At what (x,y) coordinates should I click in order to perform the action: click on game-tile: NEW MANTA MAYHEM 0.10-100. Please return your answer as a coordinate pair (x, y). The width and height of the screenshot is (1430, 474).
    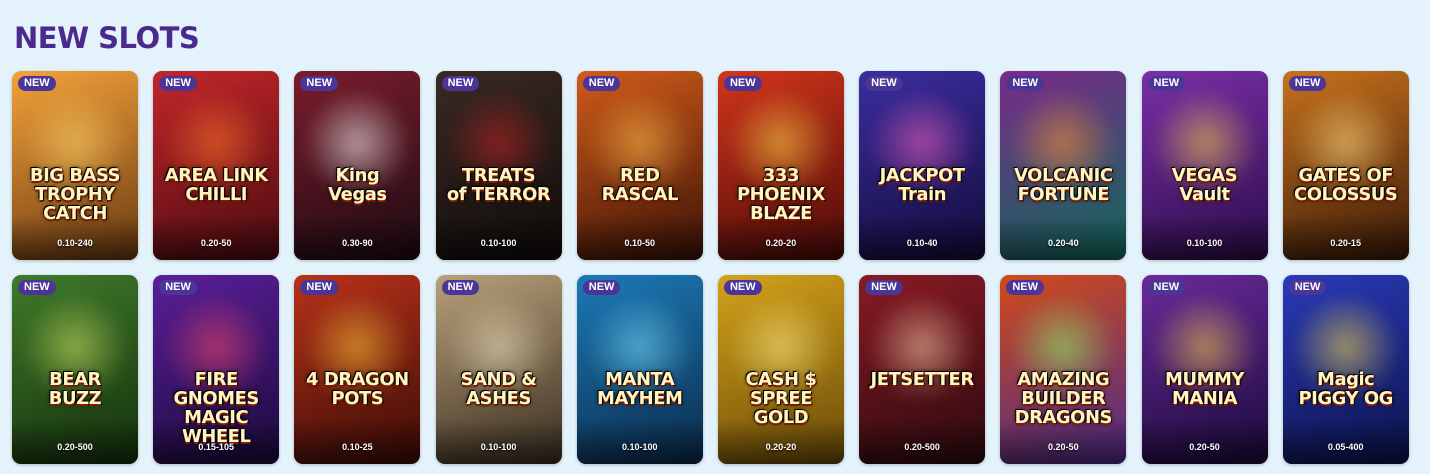
    Looking at the image, I should click on (639, 369).